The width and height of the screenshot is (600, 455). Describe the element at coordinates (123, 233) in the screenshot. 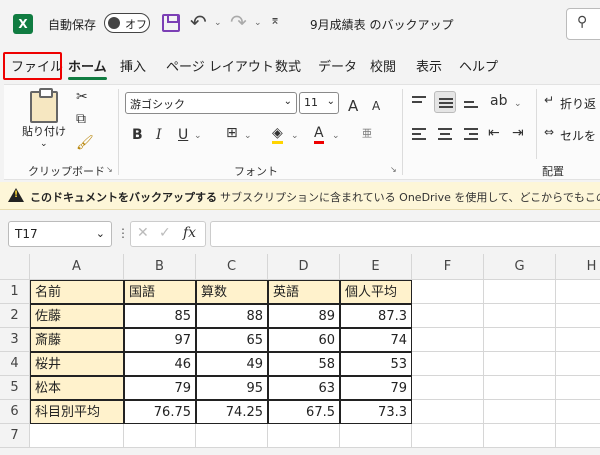

I see `more-options-icon: ⋮` at that location.